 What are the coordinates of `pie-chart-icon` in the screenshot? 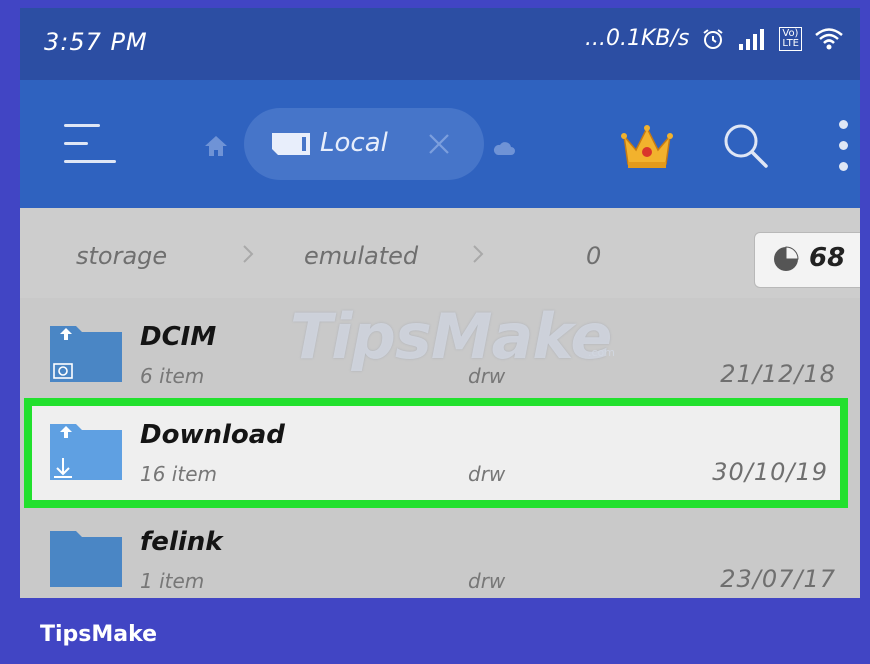 It's located at (786, 258).